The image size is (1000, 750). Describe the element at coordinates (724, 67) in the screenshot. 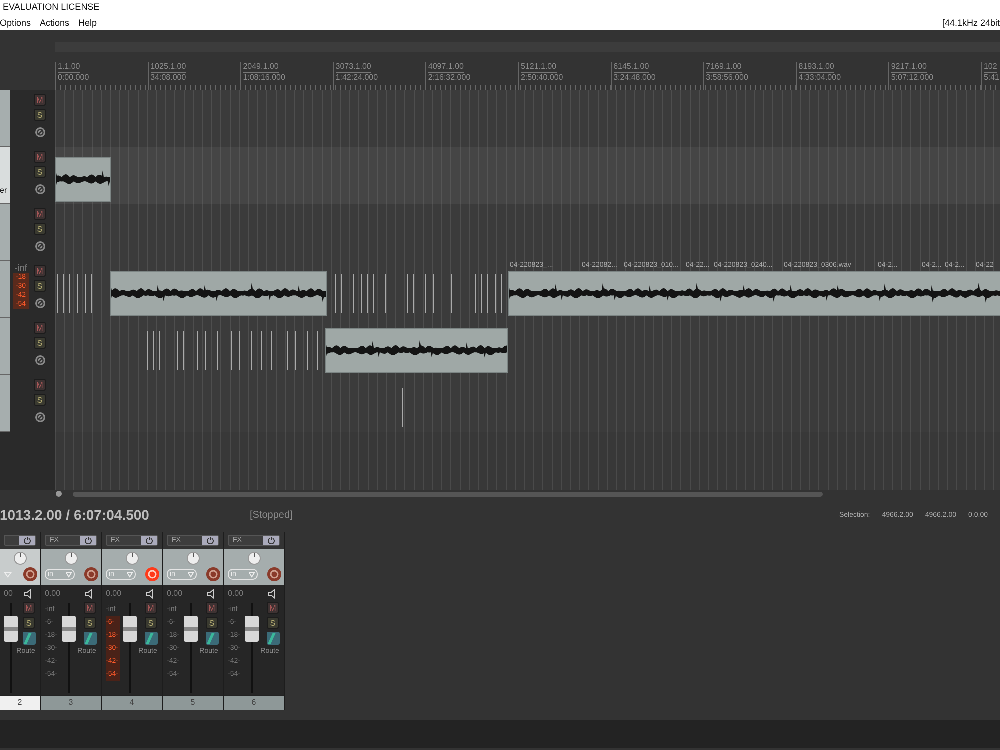

I see `ruler-bar-label: 7169.1.00` at that location.